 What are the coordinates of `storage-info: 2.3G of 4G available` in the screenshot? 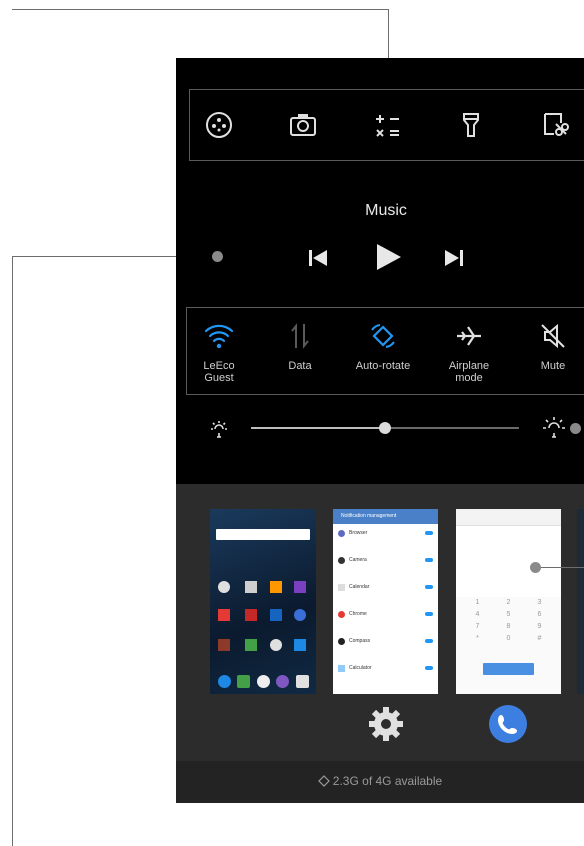 It's located at (380, 781).